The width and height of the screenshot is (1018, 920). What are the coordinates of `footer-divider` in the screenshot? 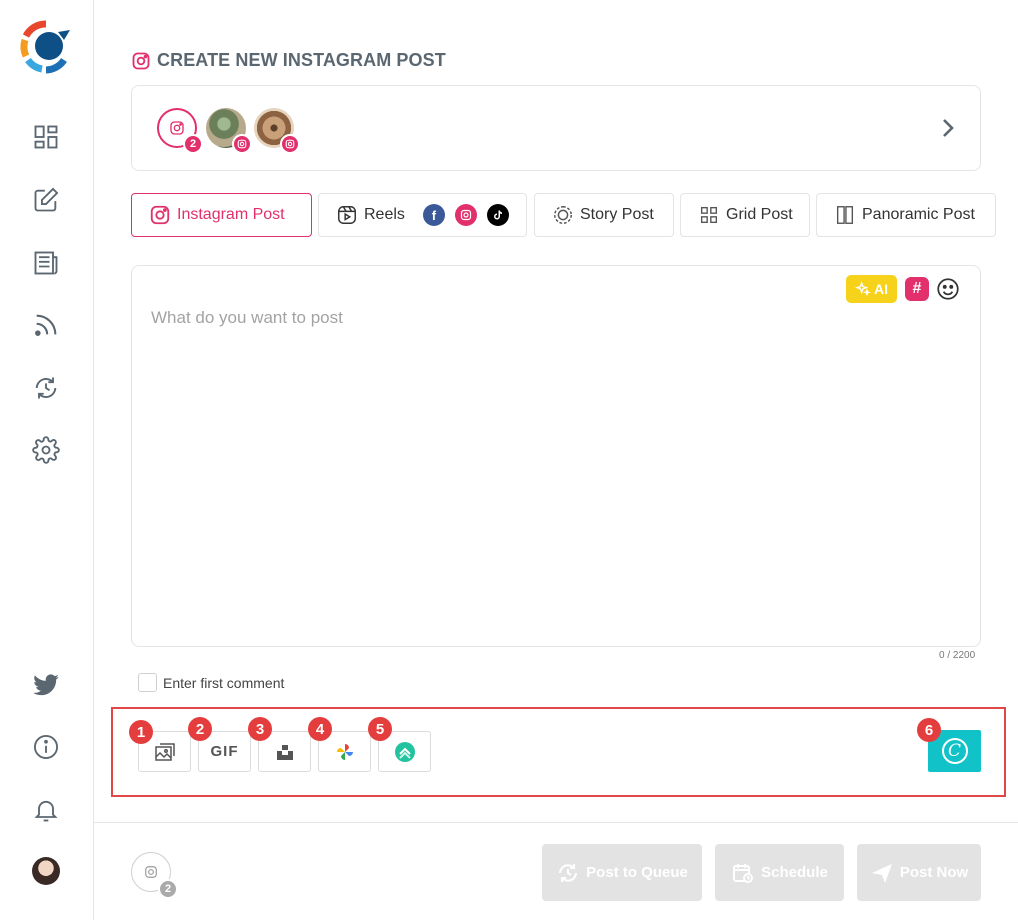 It's located at (556, 822).